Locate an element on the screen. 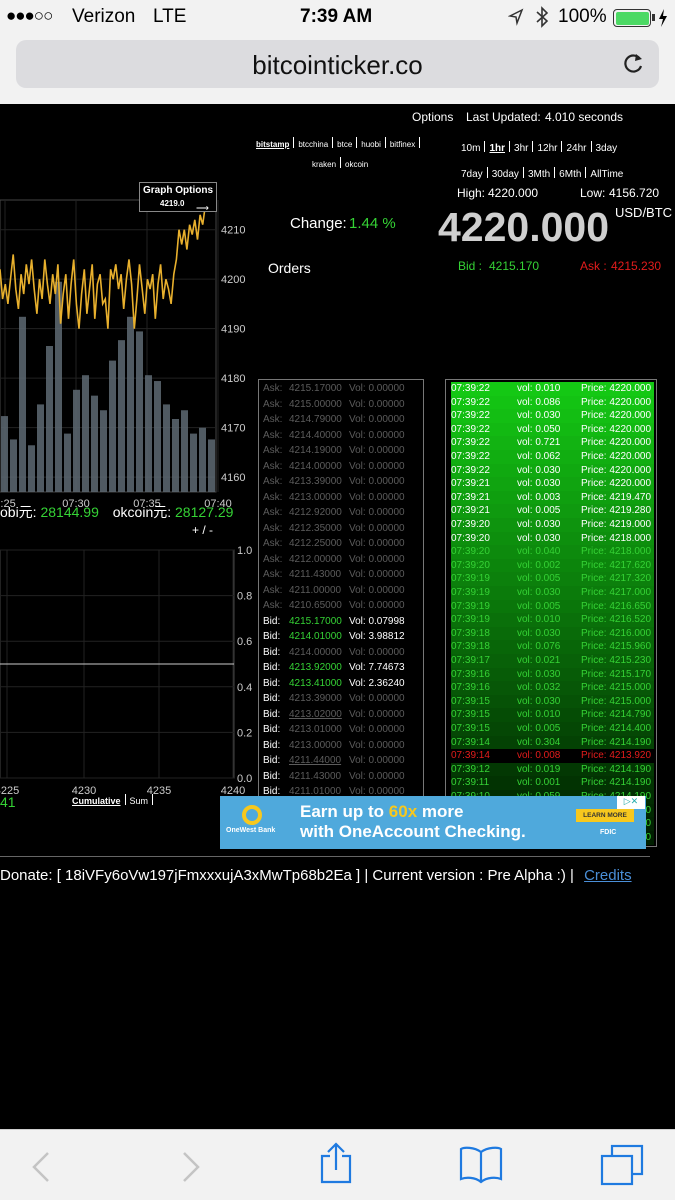  exchange-bitstamp: bitstamp is located at coordinates (272, 144).